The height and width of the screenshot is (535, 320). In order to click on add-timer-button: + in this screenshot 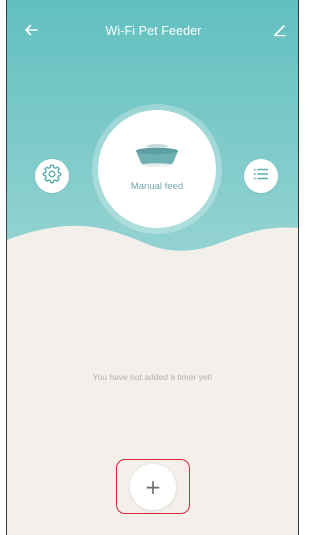, I will do `click(153, 487)`.